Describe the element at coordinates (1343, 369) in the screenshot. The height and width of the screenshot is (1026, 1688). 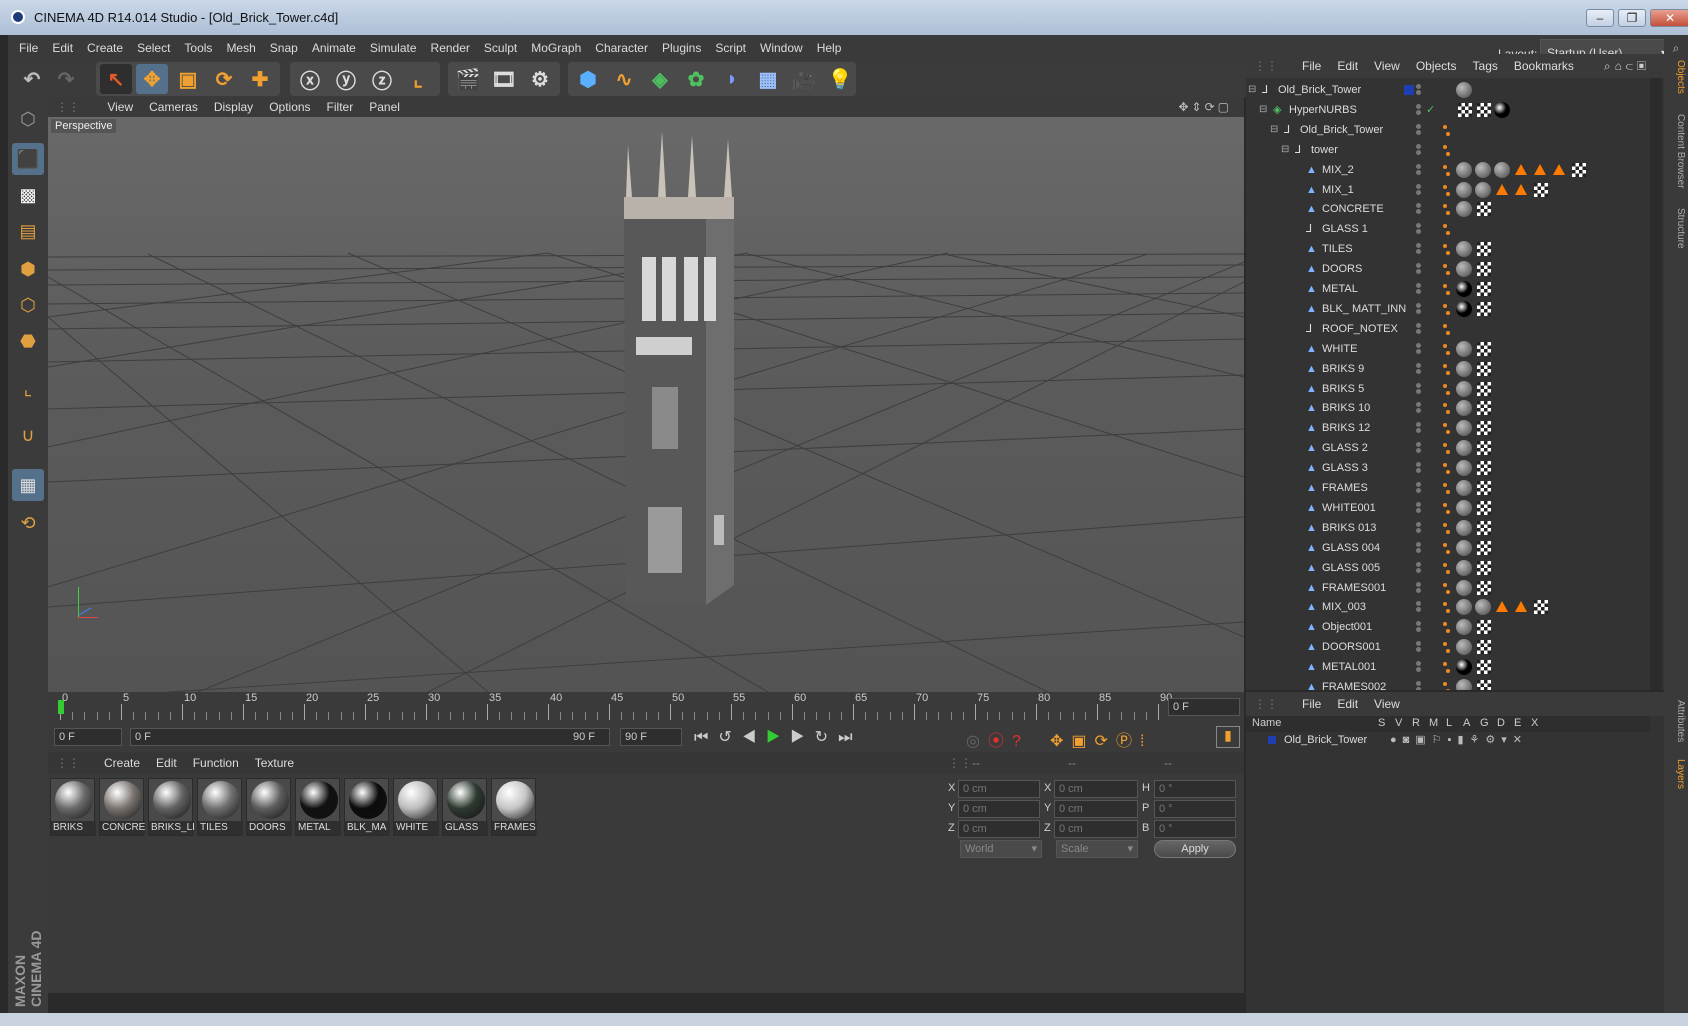
I see `object-name: BRIKS 9` at that location.